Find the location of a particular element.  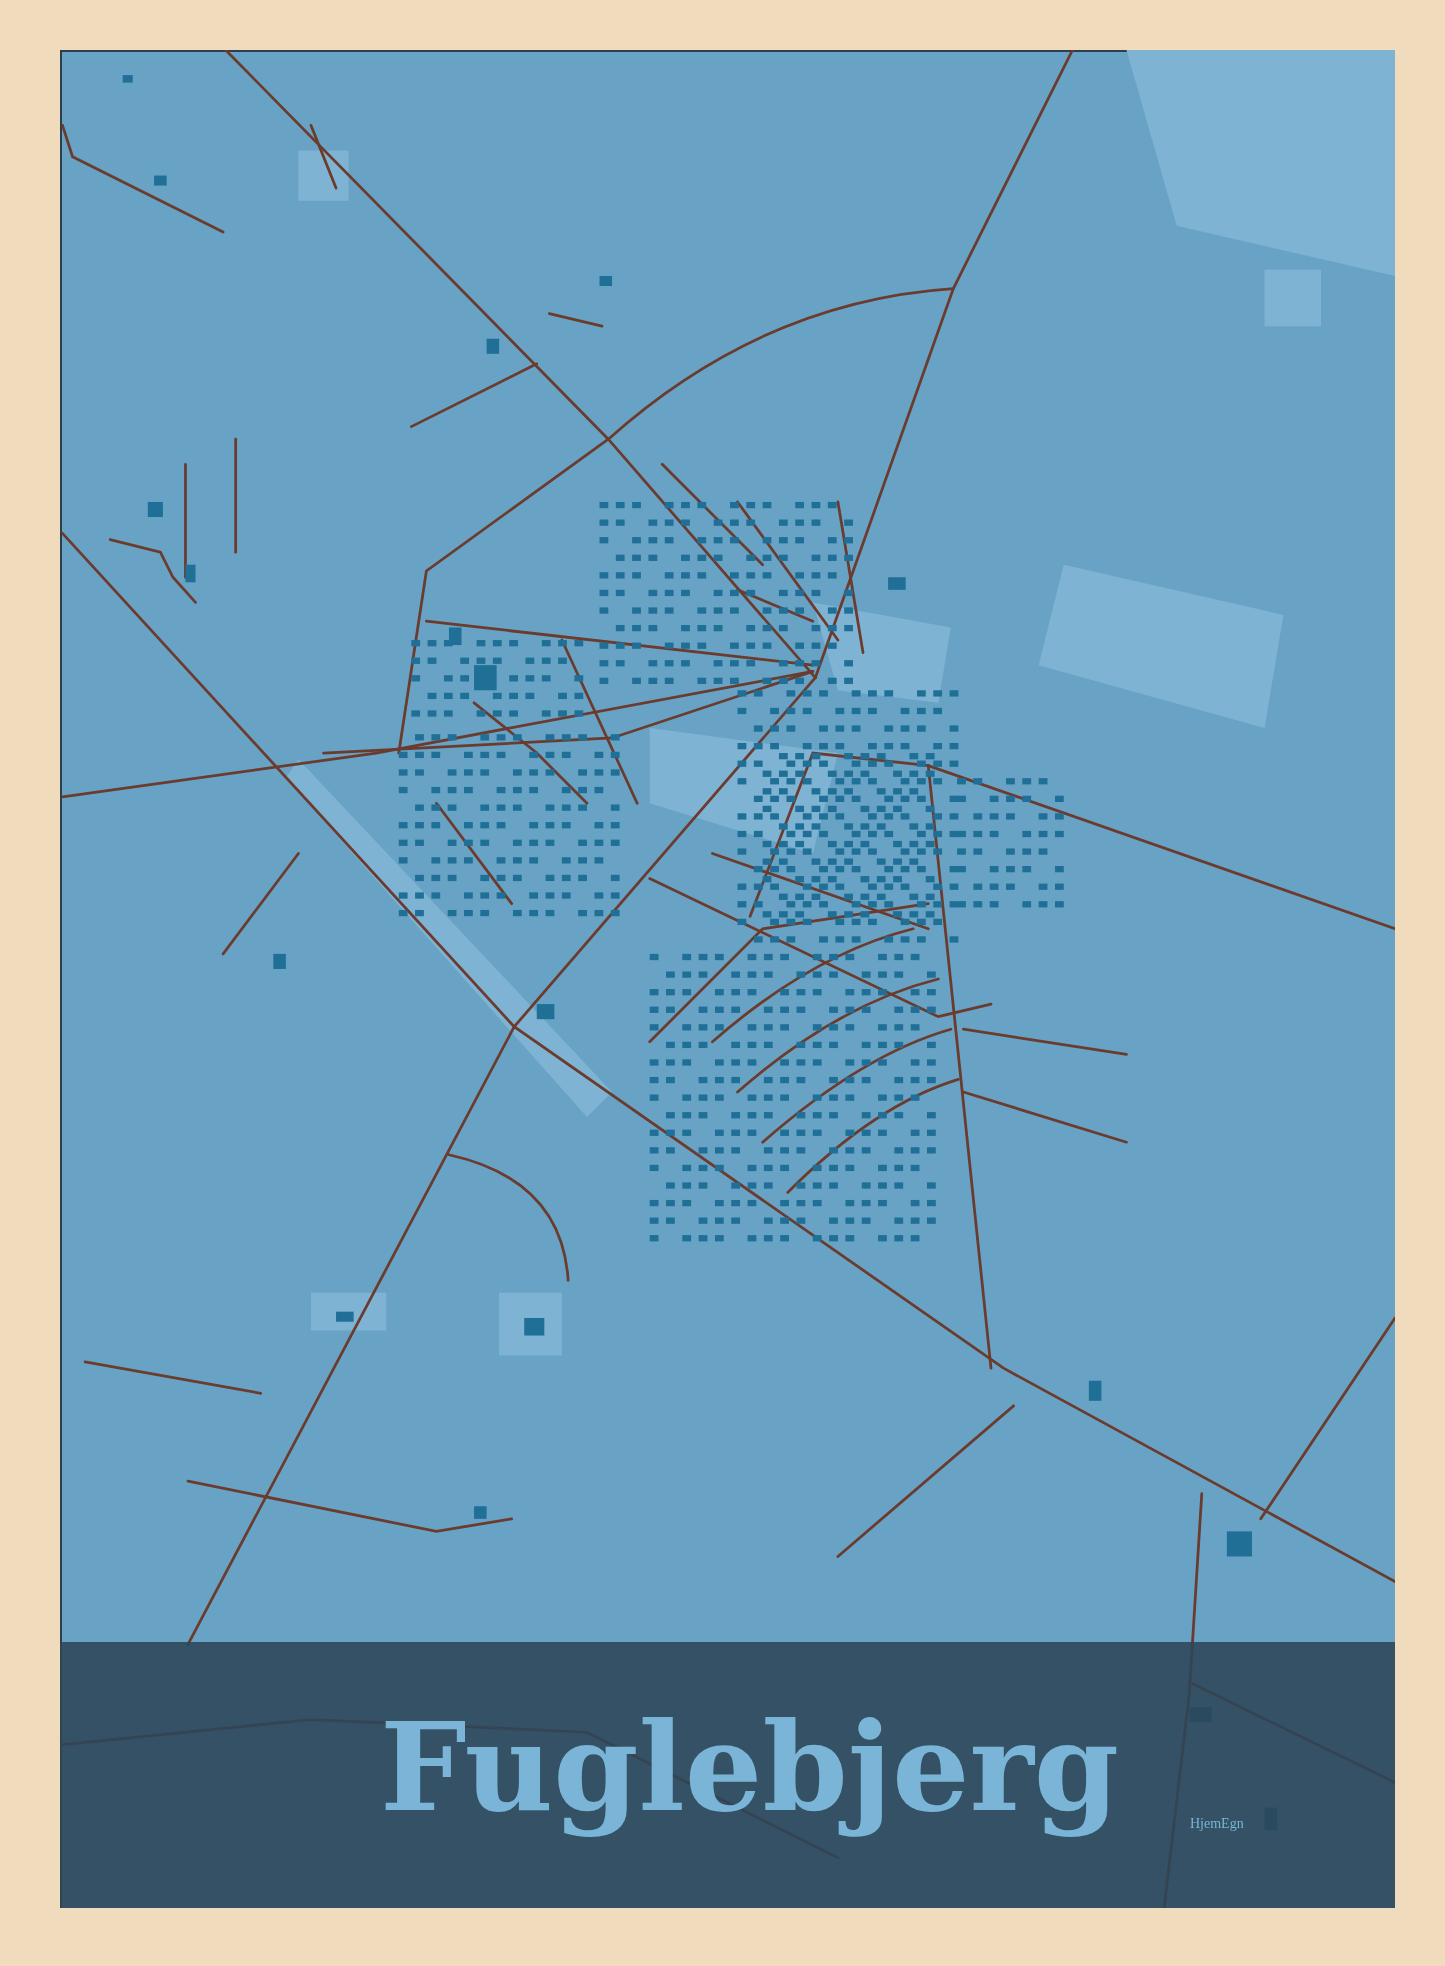

brand-logo-text: HjemEgn is located at coordinates (1217, 1824).